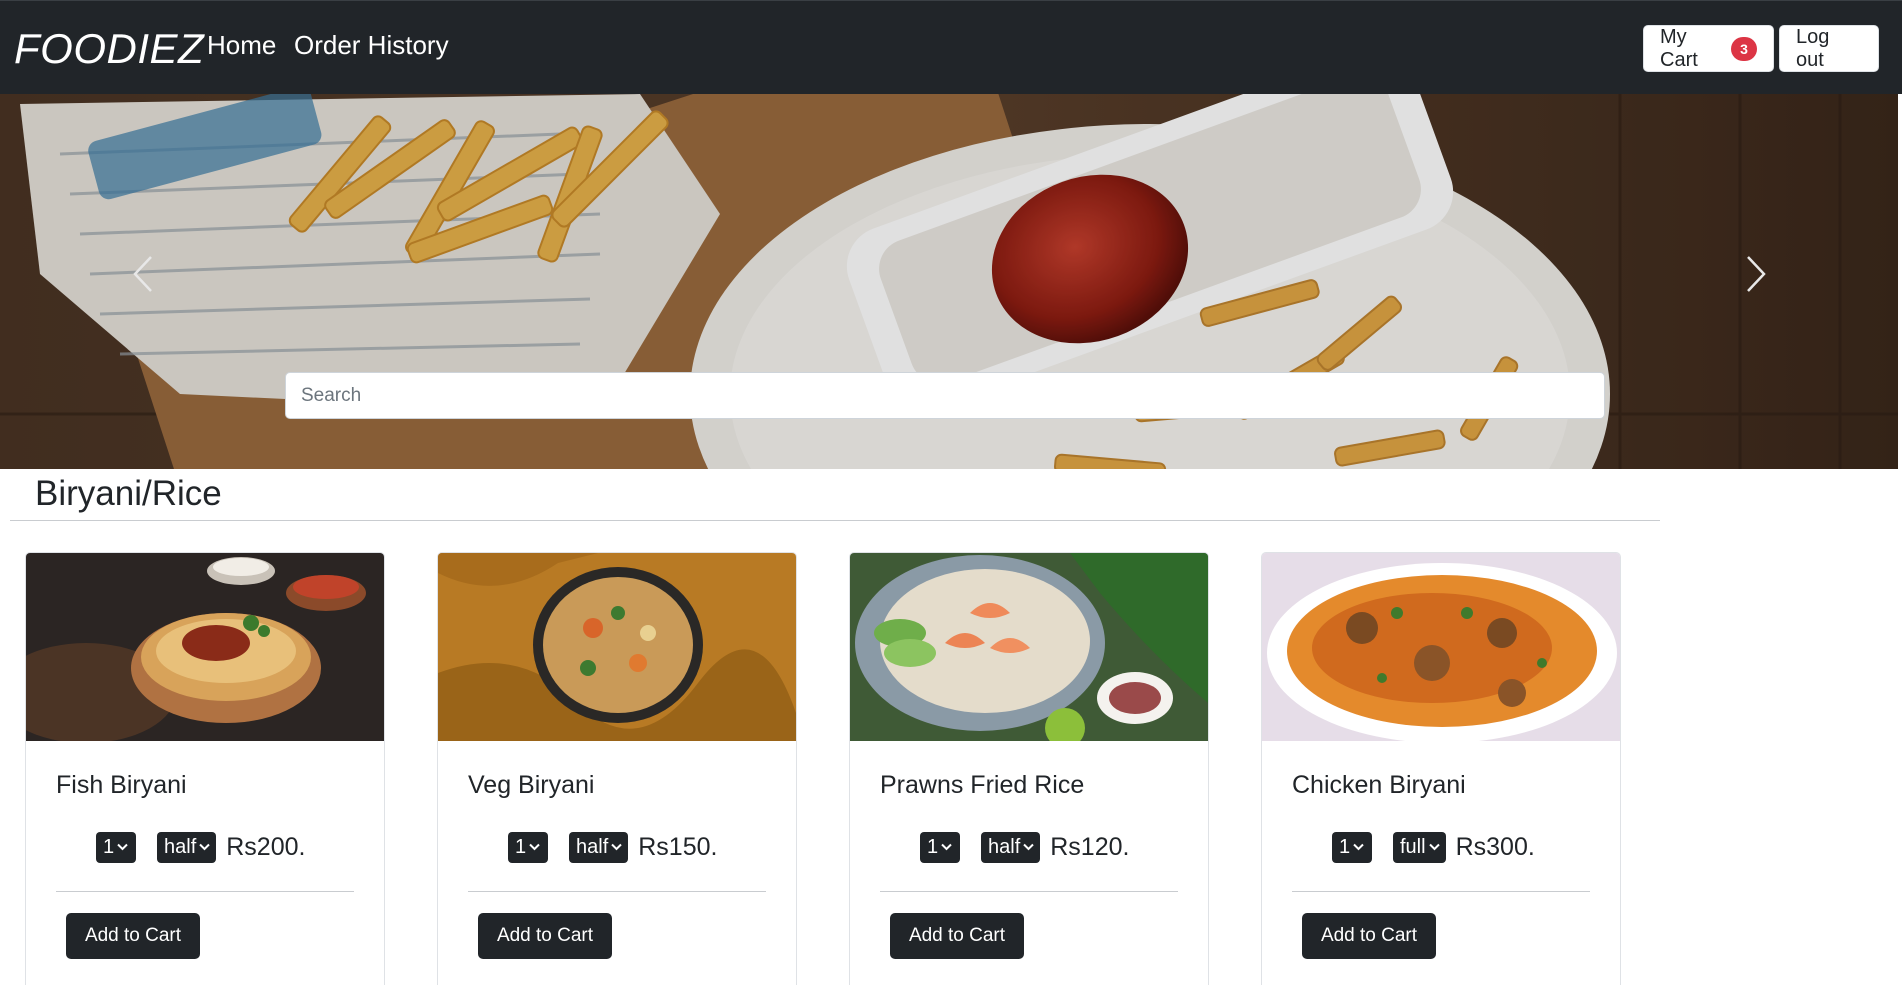 The width and height of the screenshot is (1902, 985). I want to click on size-select: full, so click(1419, 847).